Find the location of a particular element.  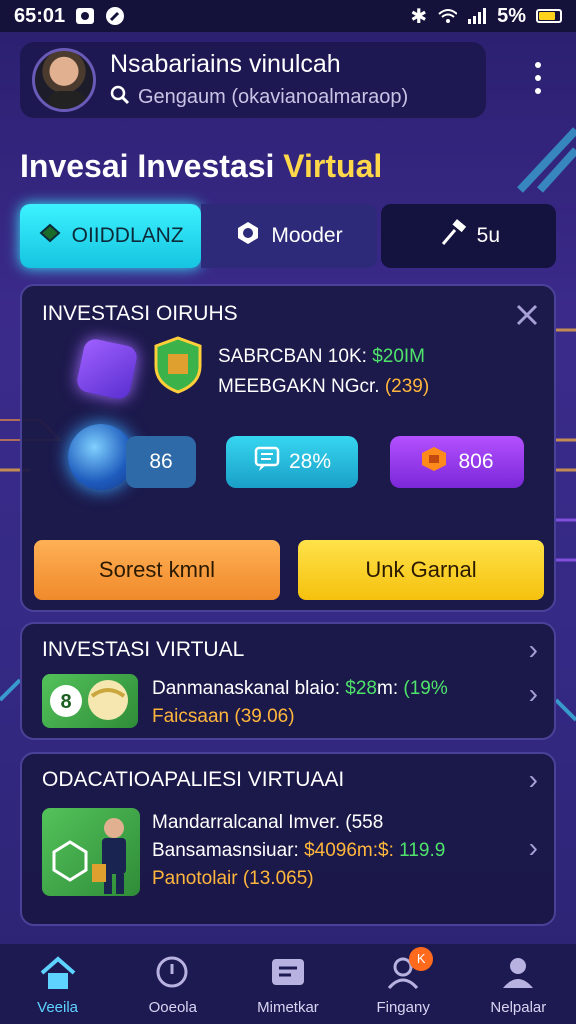

invest-stats: SABRCBAN 10K: $20IM MEEBGAKN NGcr. (239) is located at coordinates (323, 372).